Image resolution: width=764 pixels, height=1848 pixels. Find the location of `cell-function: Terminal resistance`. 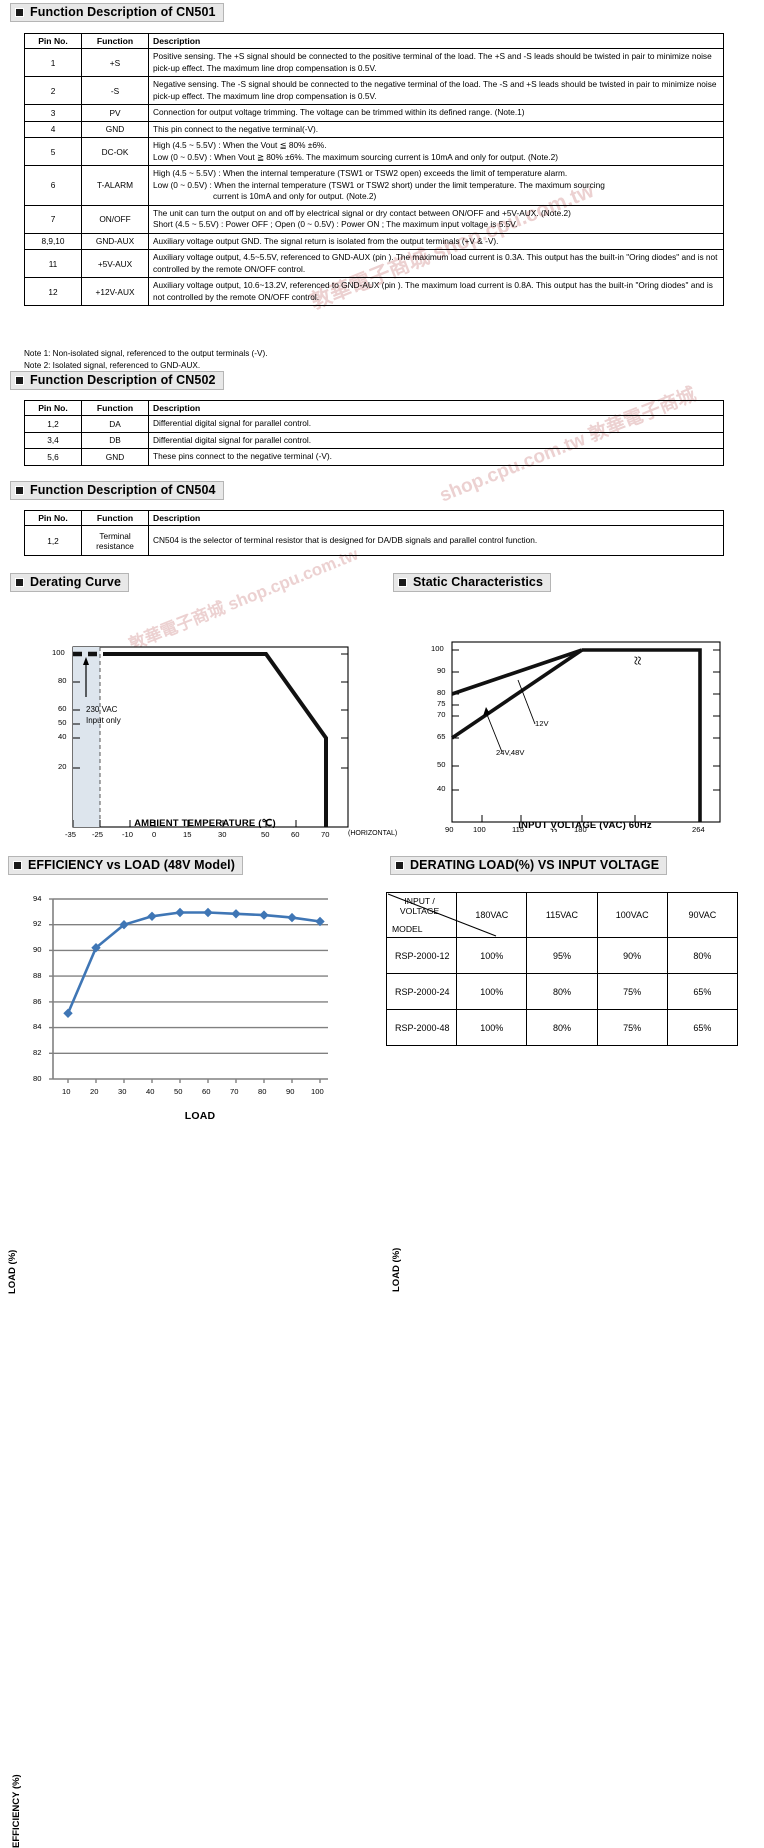

cell-function: Terminal resistance is located at coordinates (115, 540).